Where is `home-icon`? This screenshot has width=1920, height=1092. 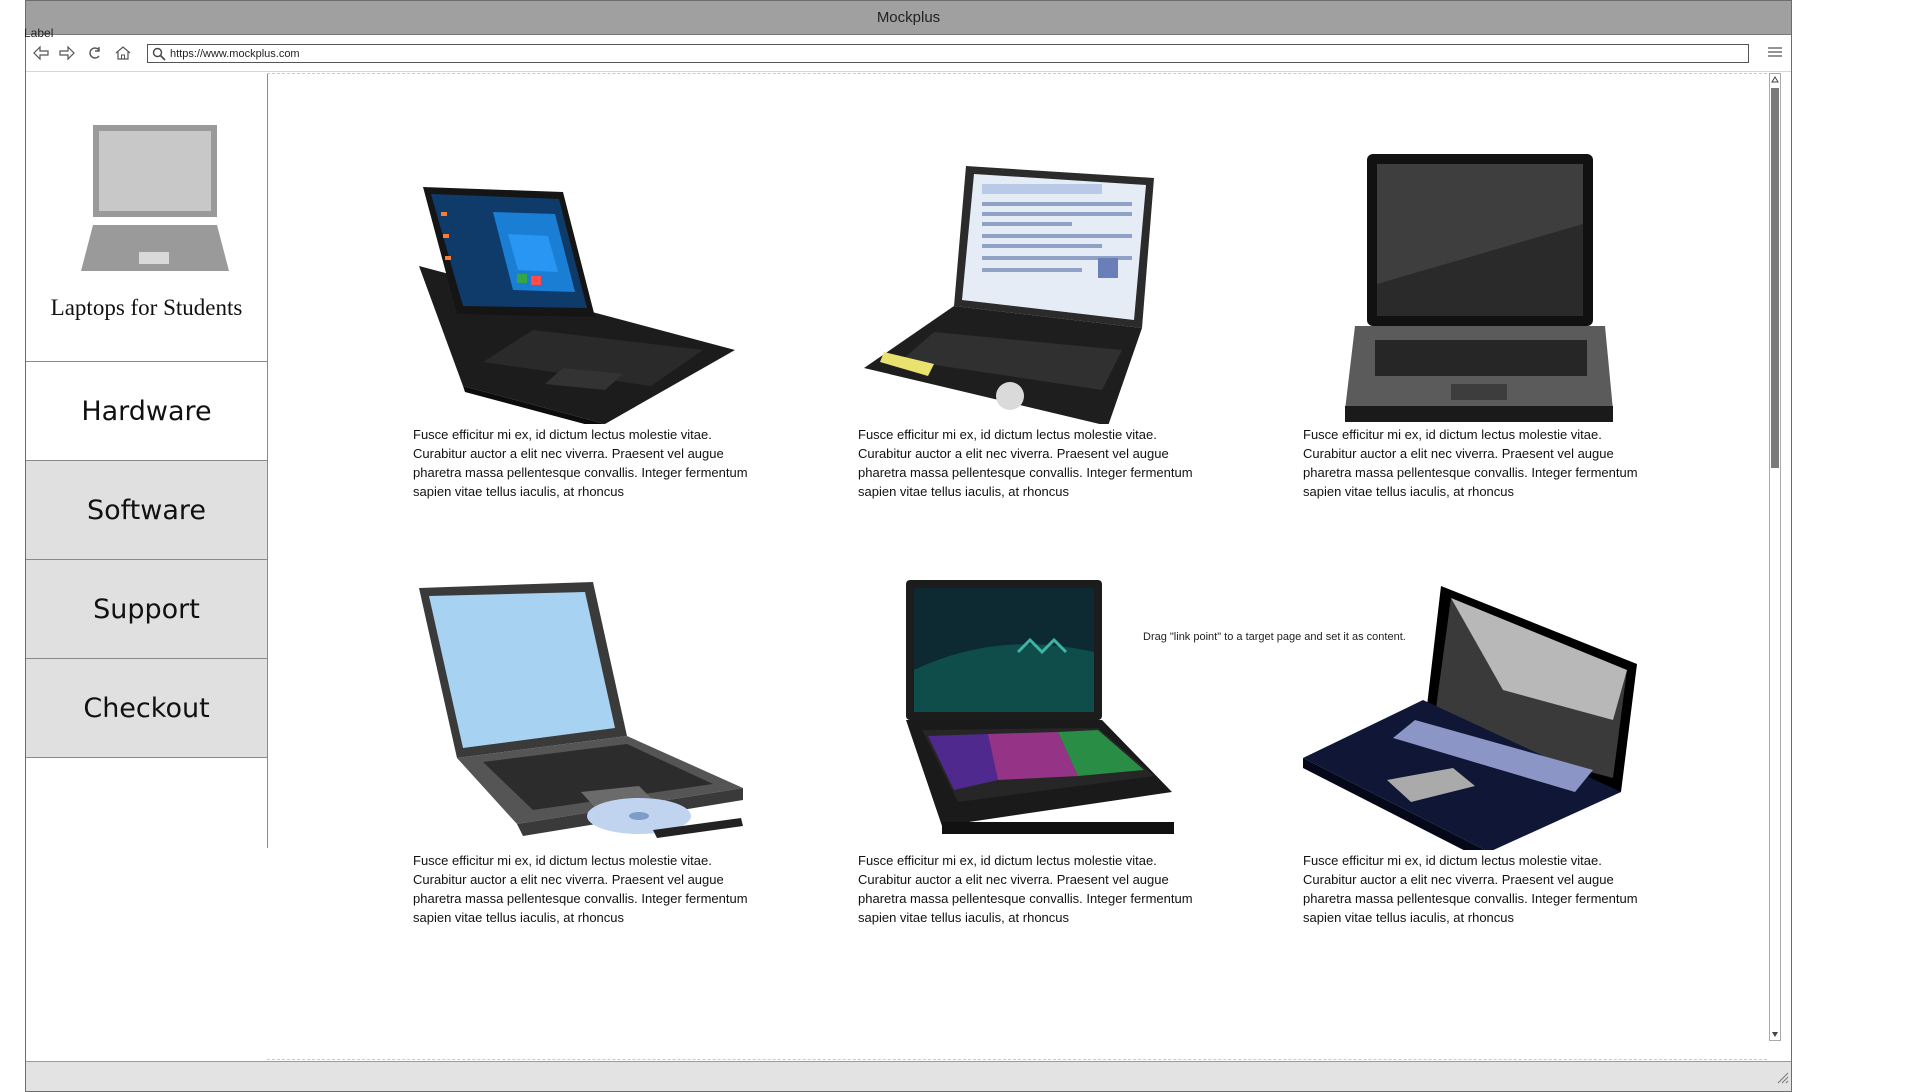
home-icon is located at coordinates (123, 53).